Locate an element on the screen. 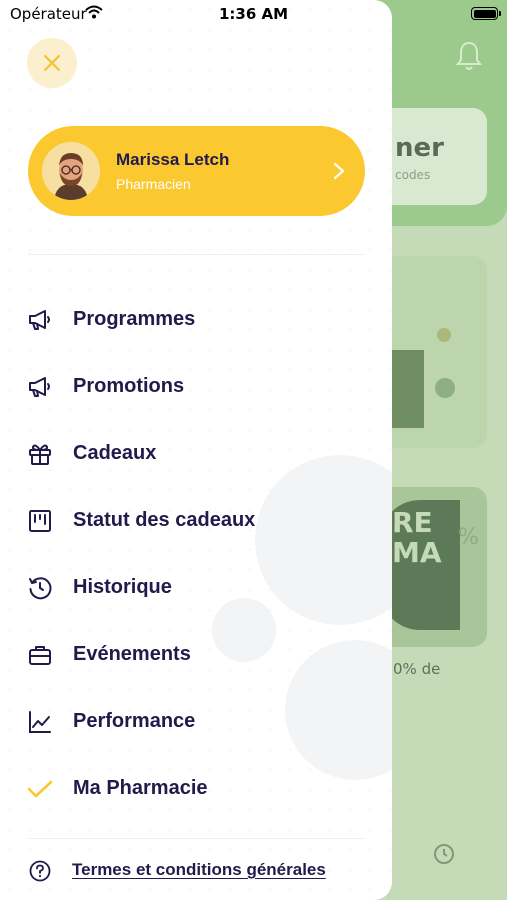 Image resolution: width=507 pixels, height=900 pixels. status-board-icon is located at coordinates (40, 520).